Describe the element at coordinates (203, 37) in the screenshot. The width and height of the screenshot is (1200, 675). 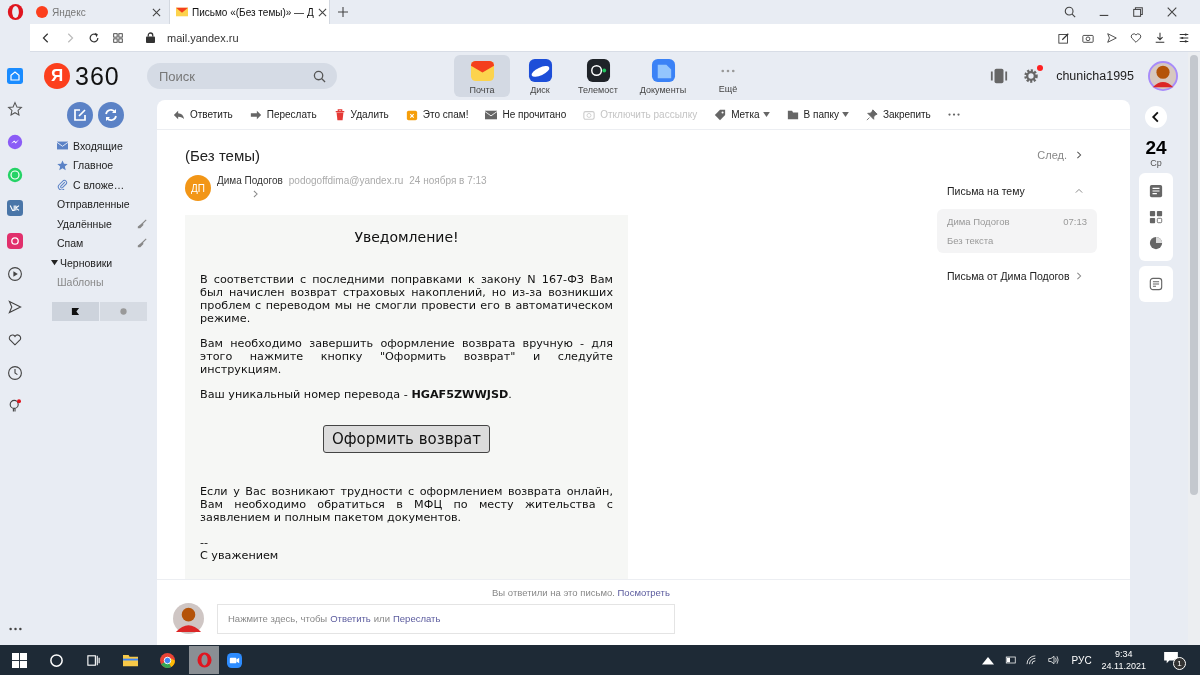
I see `address-field: mail.yandex.ru` at that location.